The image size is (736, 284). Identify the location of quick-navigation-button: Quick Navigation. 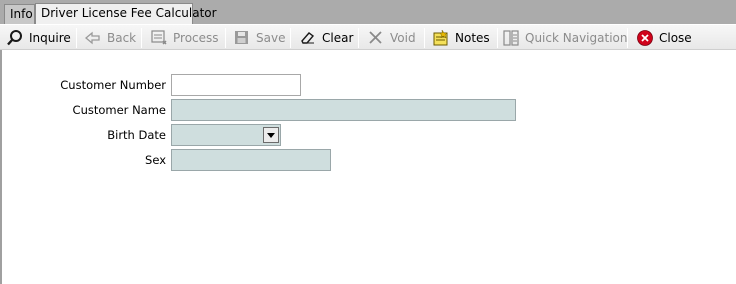
(564, 38).